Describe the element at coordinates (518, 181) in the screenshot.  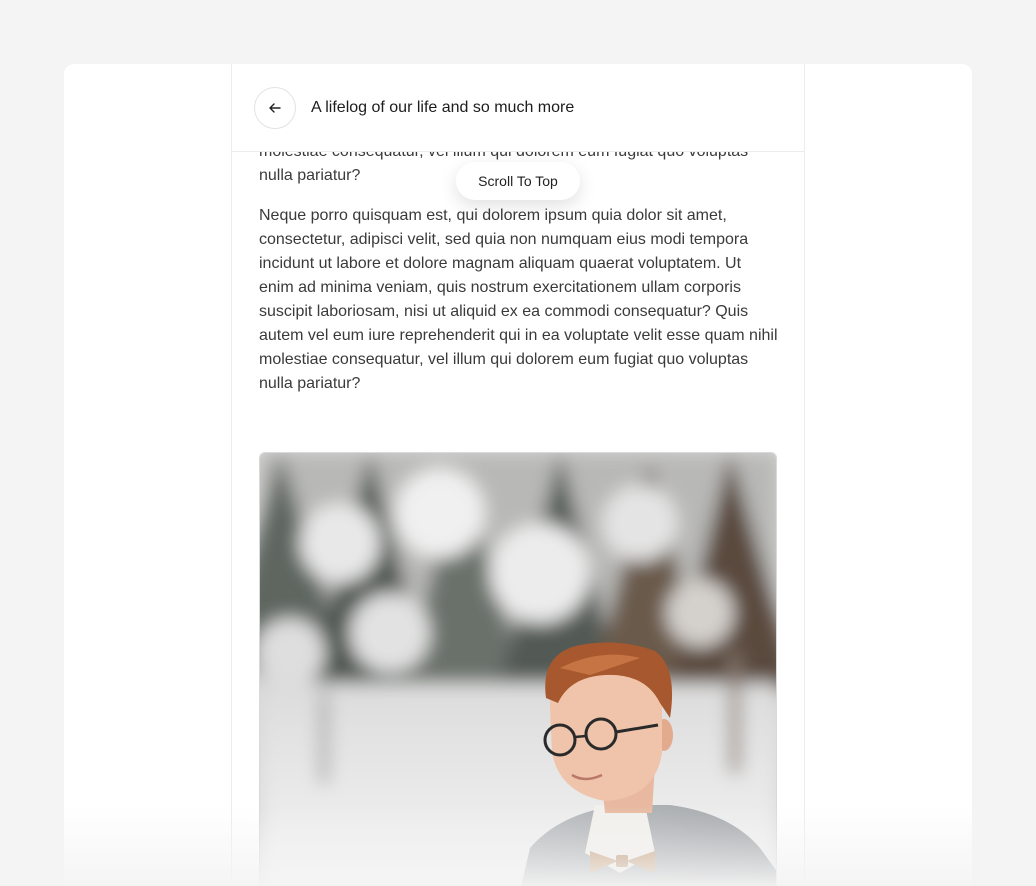
I see `scroll-to-top-button: Scroll To Top` at that location.